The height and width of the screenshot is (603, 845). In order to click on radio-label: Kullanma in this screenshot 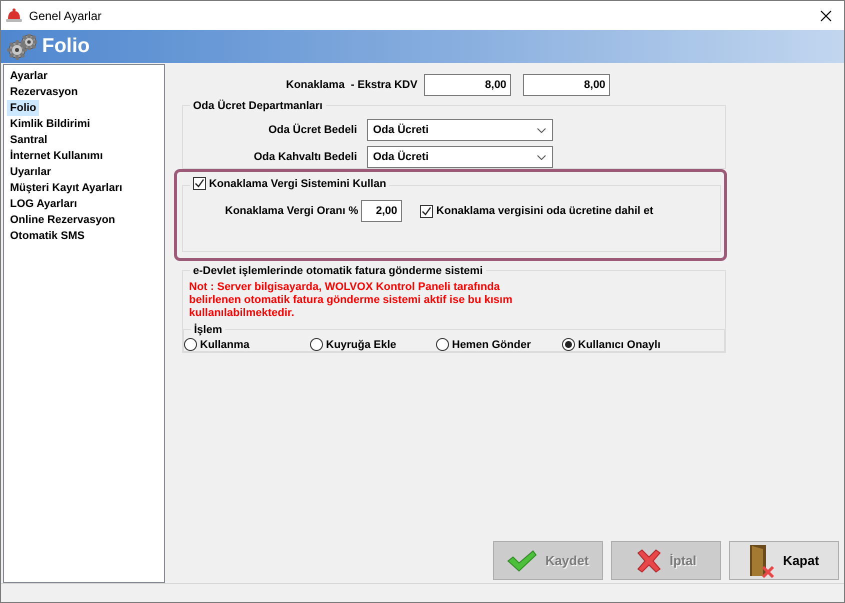, I will do `click(225, 344)`.